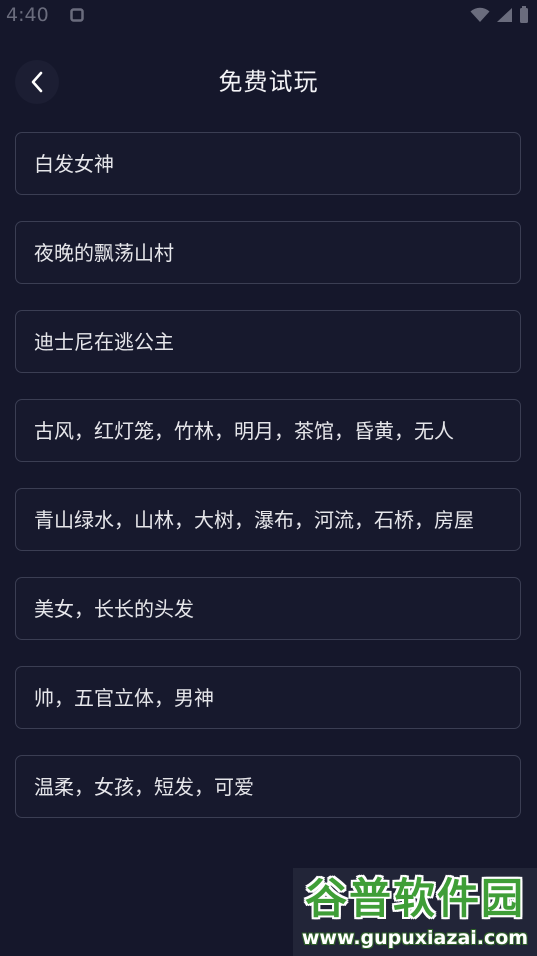 Image resolution: width=537 pixels, height=956 pixels. Describe the element at coordinates (268, 82) in the screenshot. I see `page-title: 免费试玩` at that location.